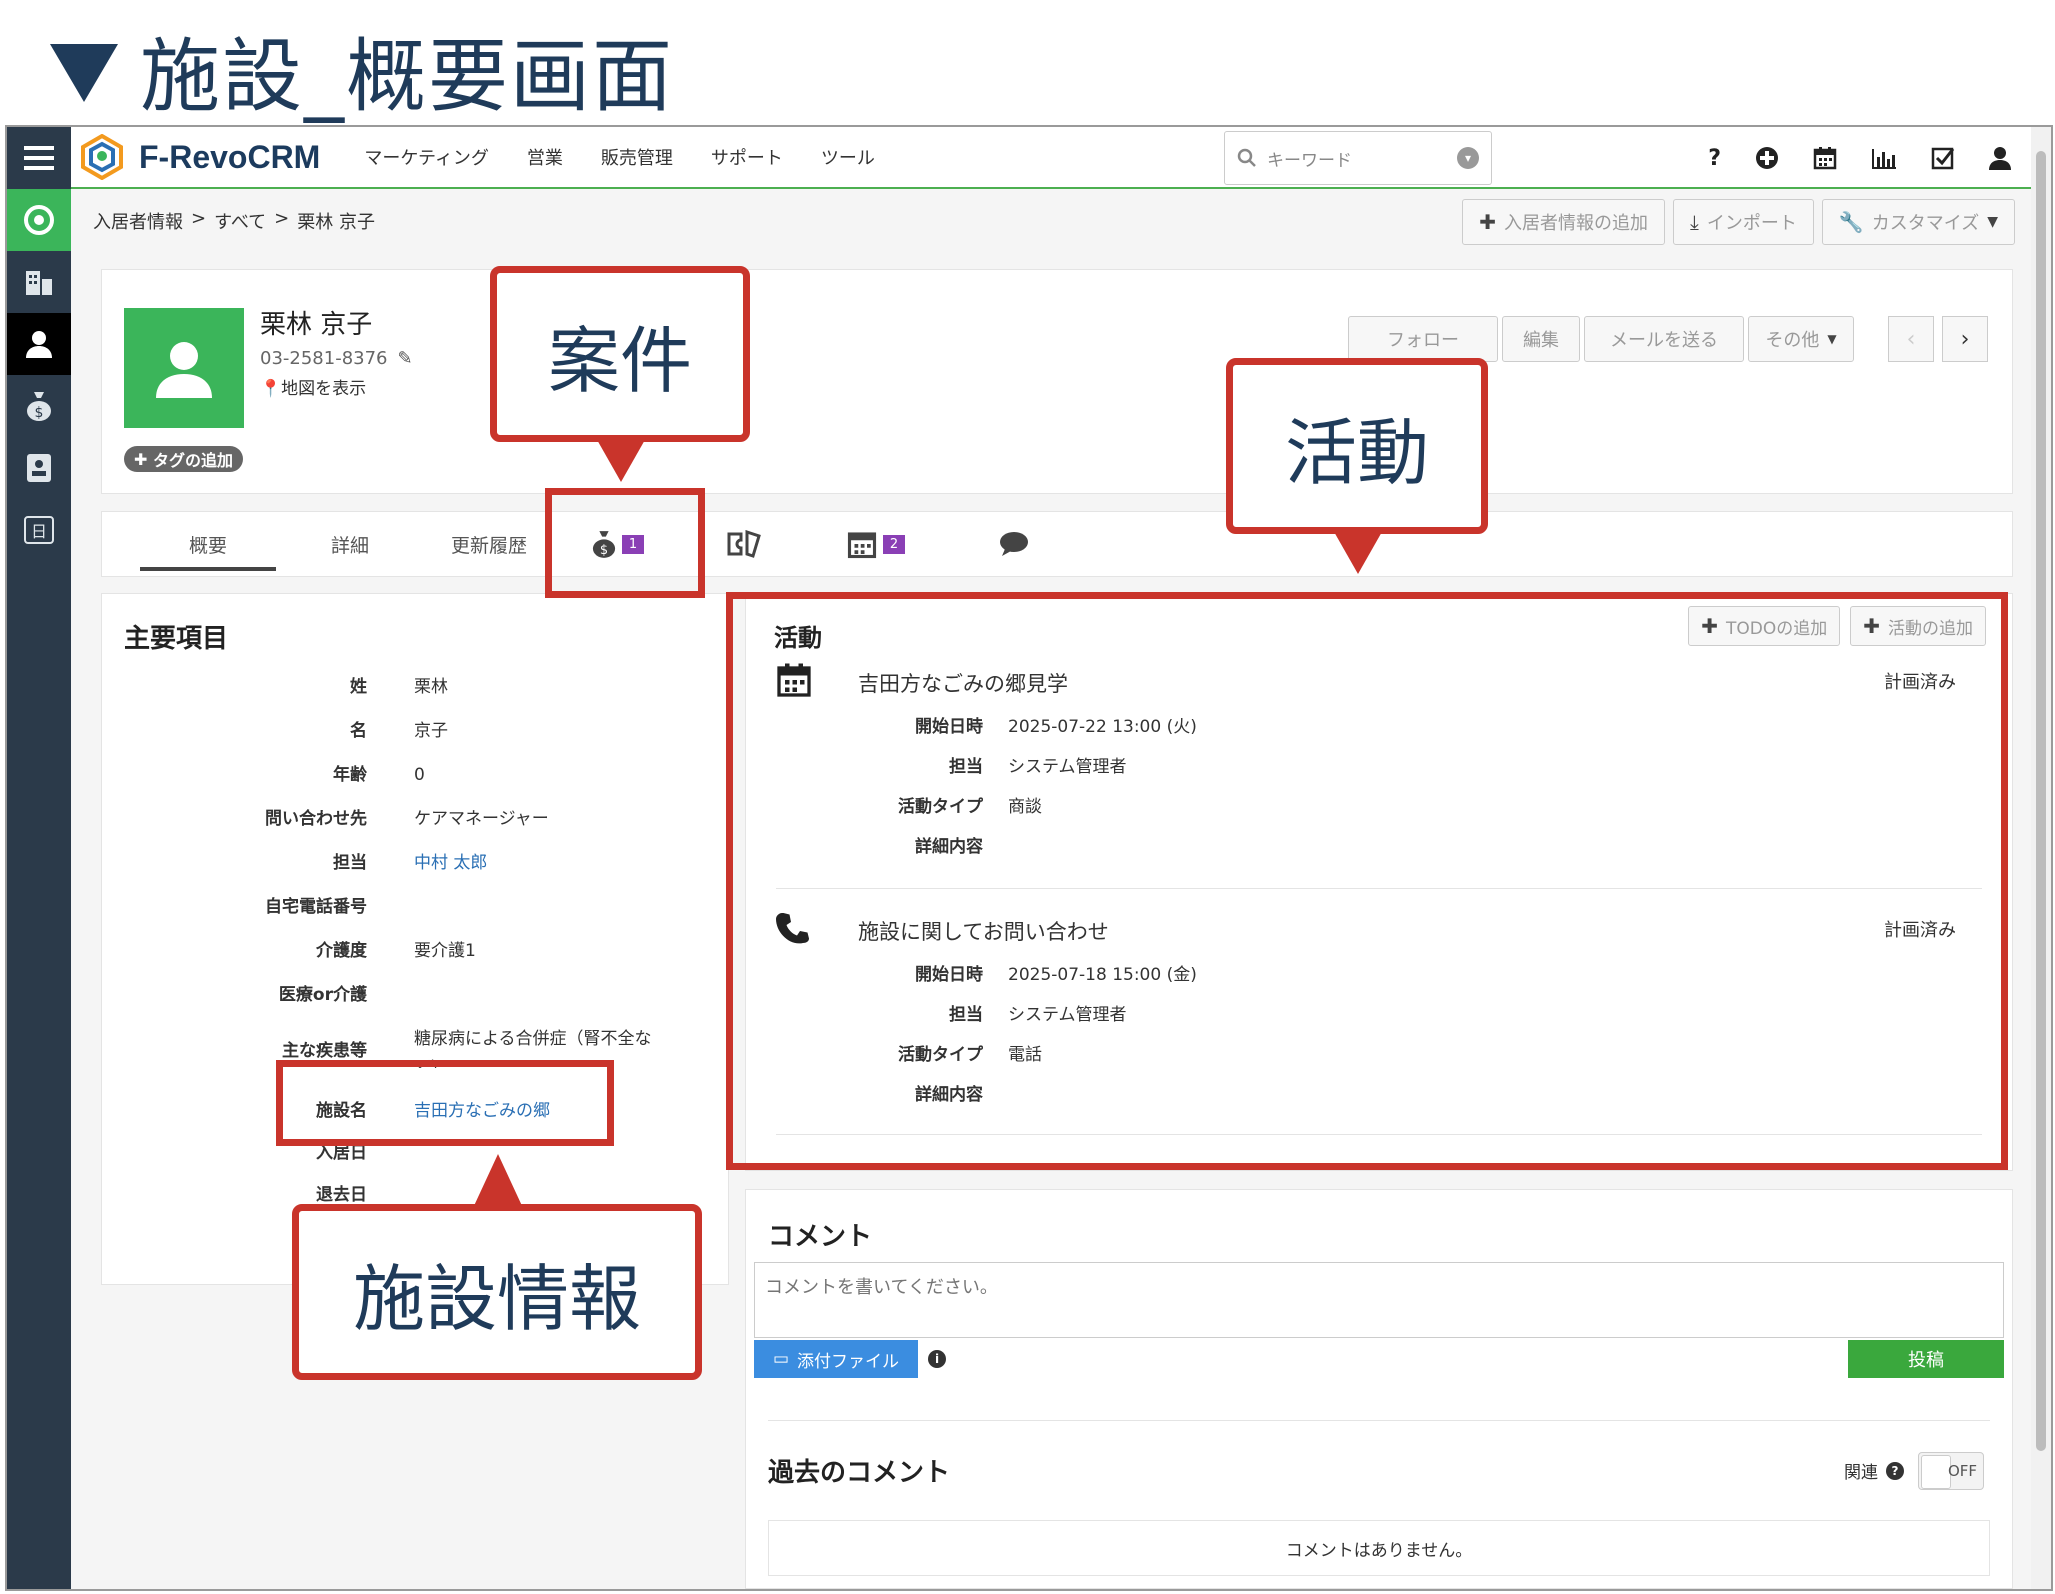  Describe the element at coordinates (350, 544) in the screenshot. I see `tab-detail: 詳細` at that location.